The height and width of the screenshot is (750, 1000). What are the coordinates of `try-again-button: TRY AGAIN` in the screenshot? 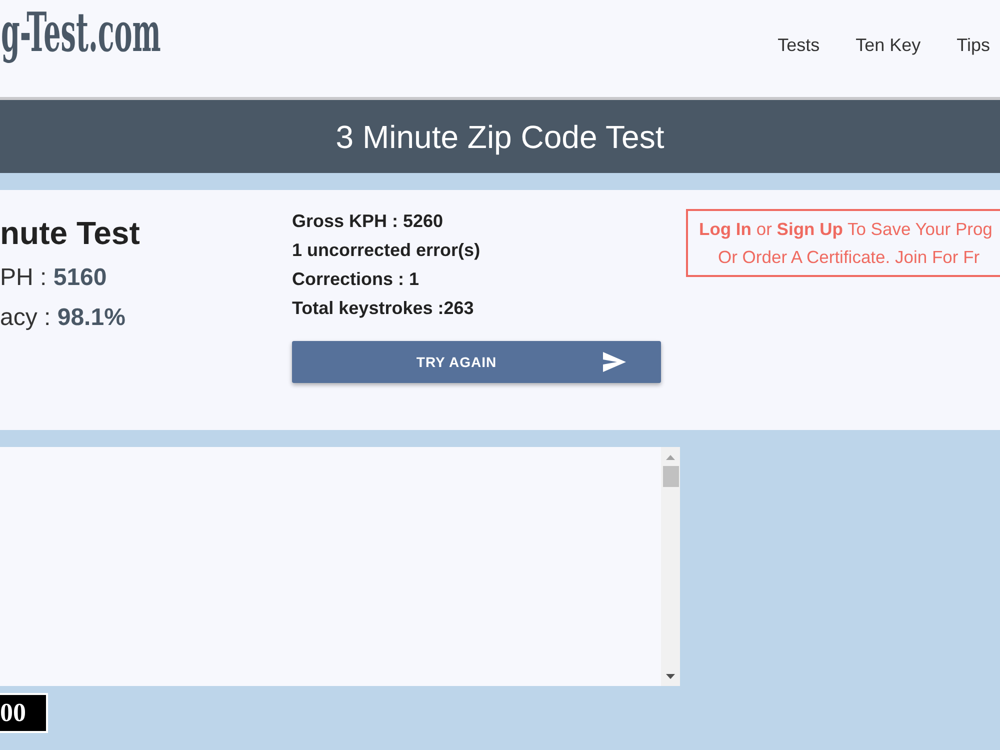 It's located at (476, 362).